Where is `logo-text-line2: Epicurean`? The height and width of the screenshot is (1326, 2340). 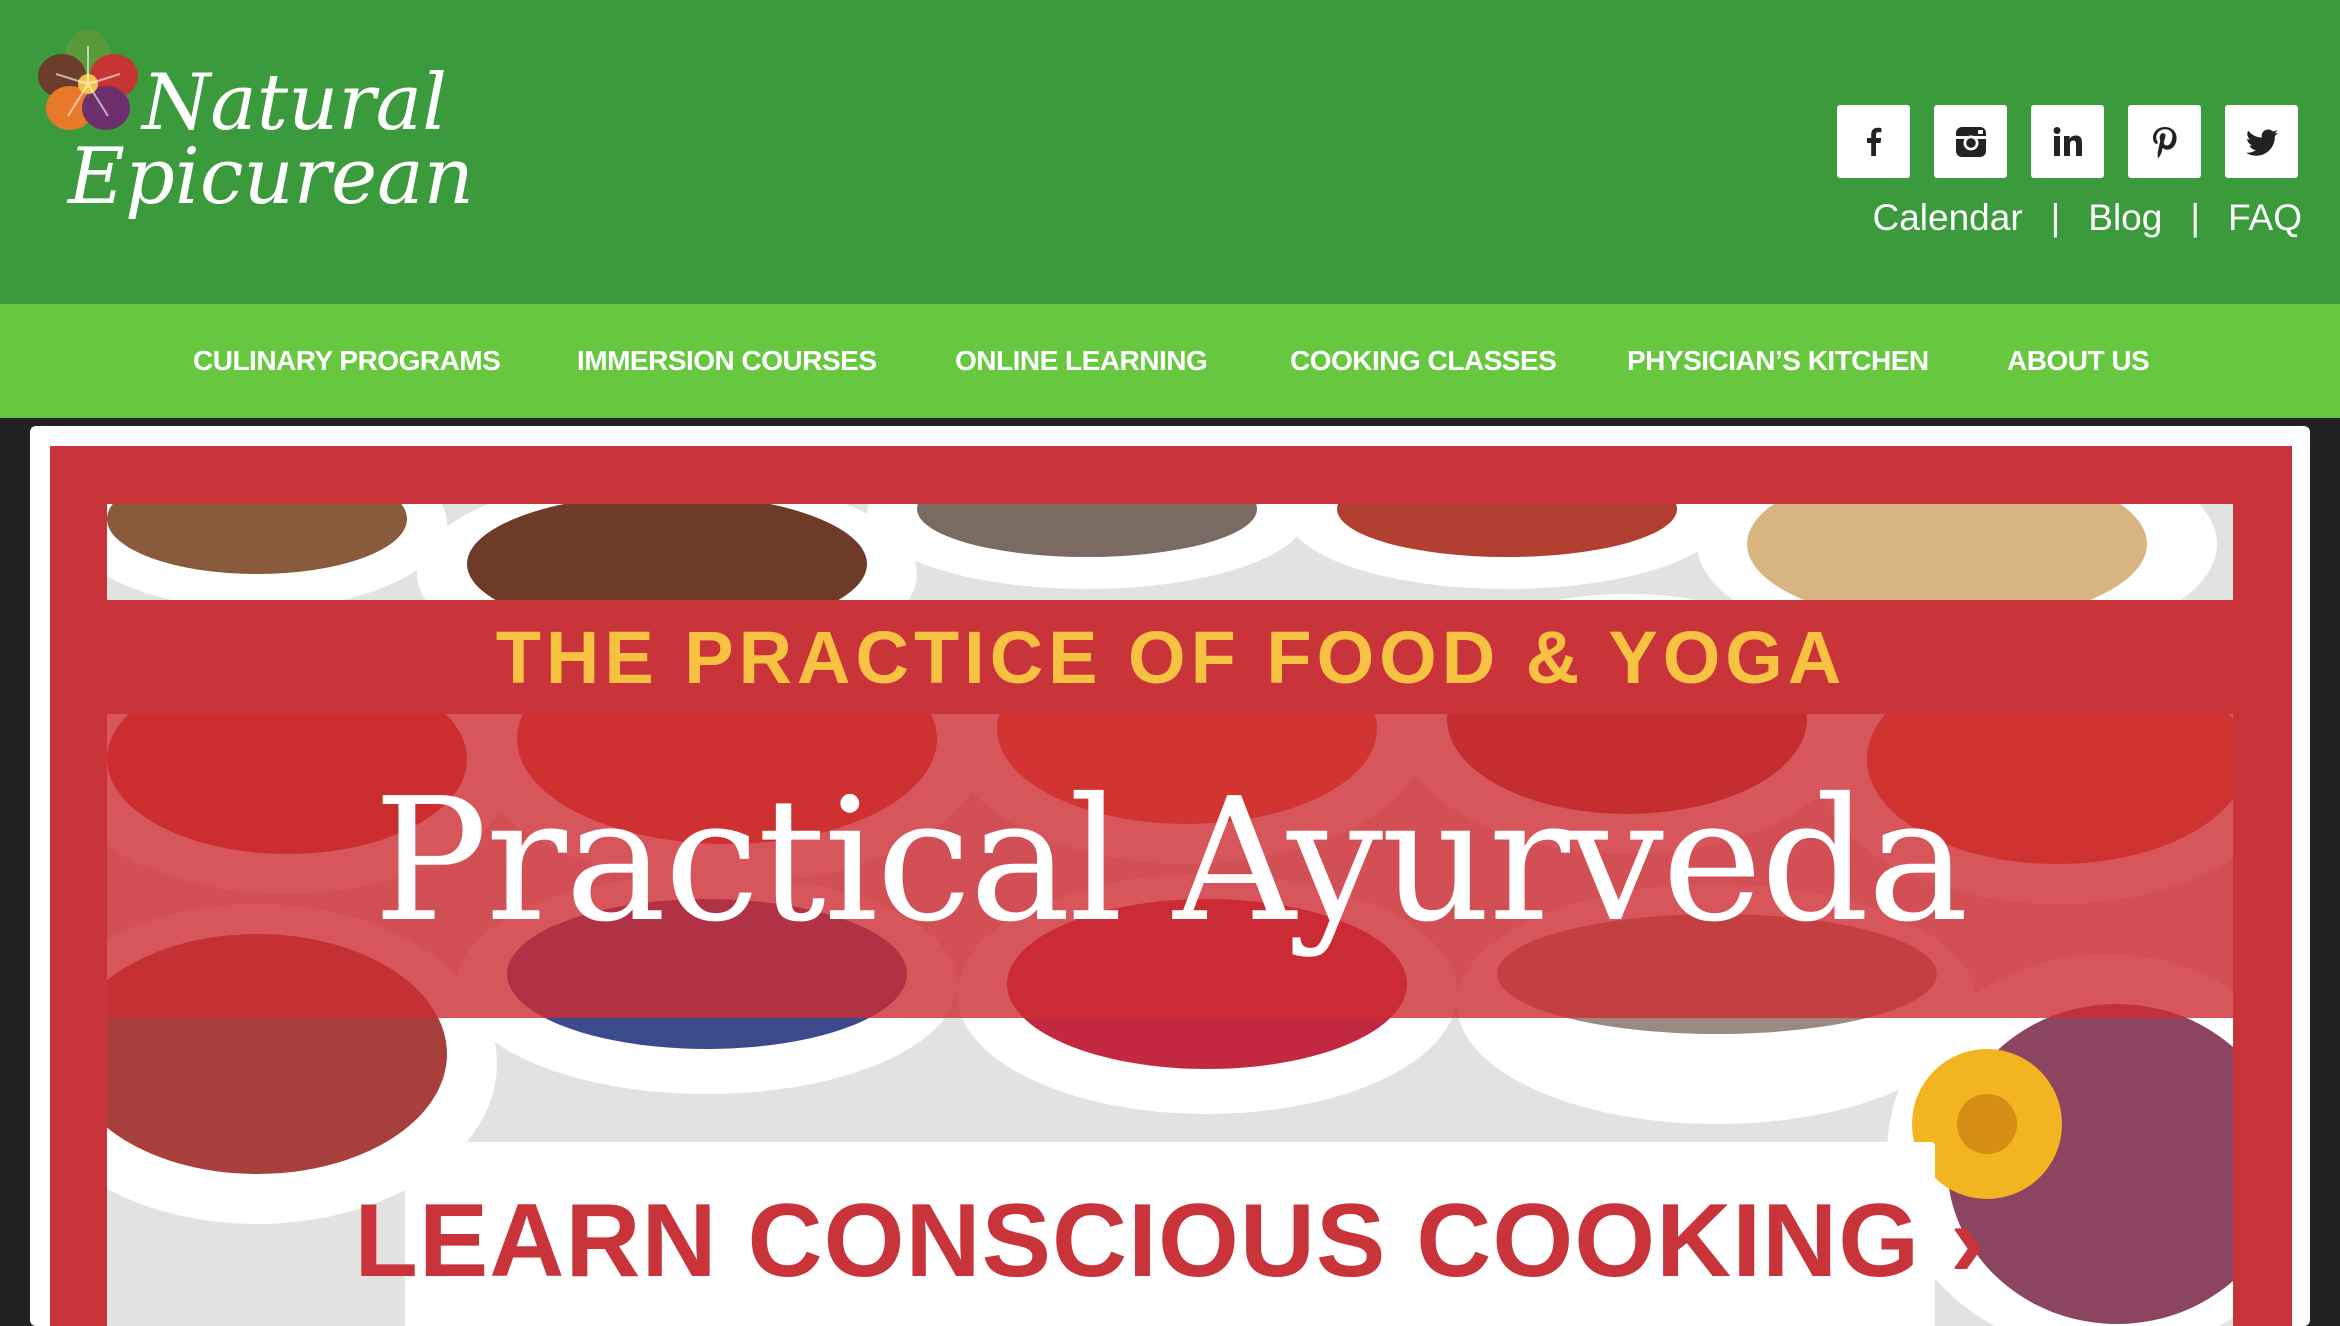
logo-text-line2: Epicurean is located at coordinates (271, 177).